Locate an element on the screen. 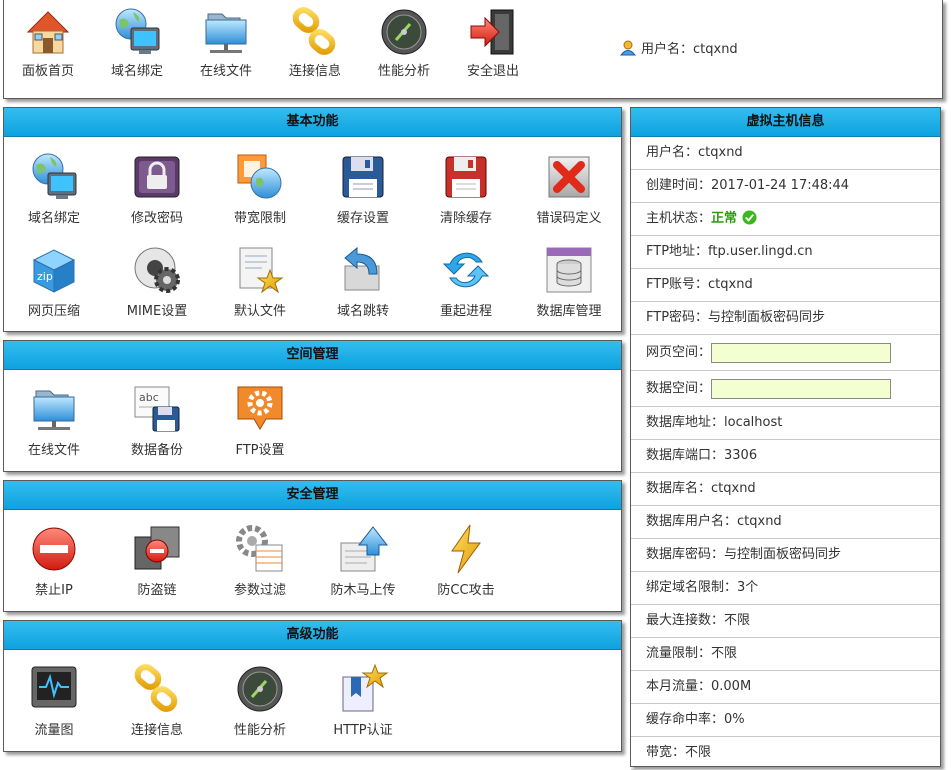  exit-door-icon is located at coordinates (493, 32).